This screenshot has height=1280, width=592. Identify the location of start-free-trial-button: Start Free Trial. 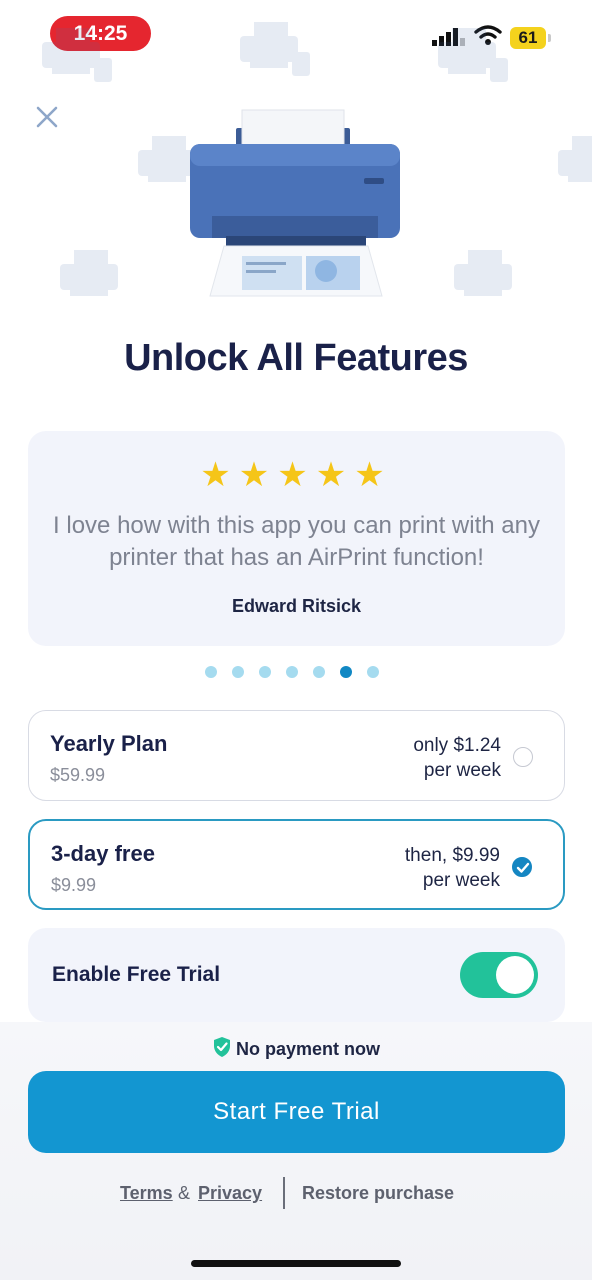
(296, 1112).